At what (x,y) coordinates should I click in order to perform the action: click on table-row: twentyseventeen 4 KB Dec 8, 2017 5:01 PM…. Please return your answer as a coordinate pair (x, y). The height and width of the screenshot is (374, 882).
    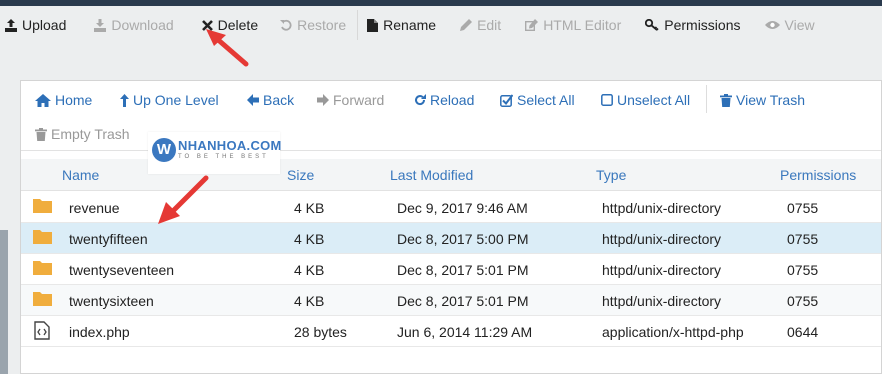
    Looking at the image, I should click on (451, 269).